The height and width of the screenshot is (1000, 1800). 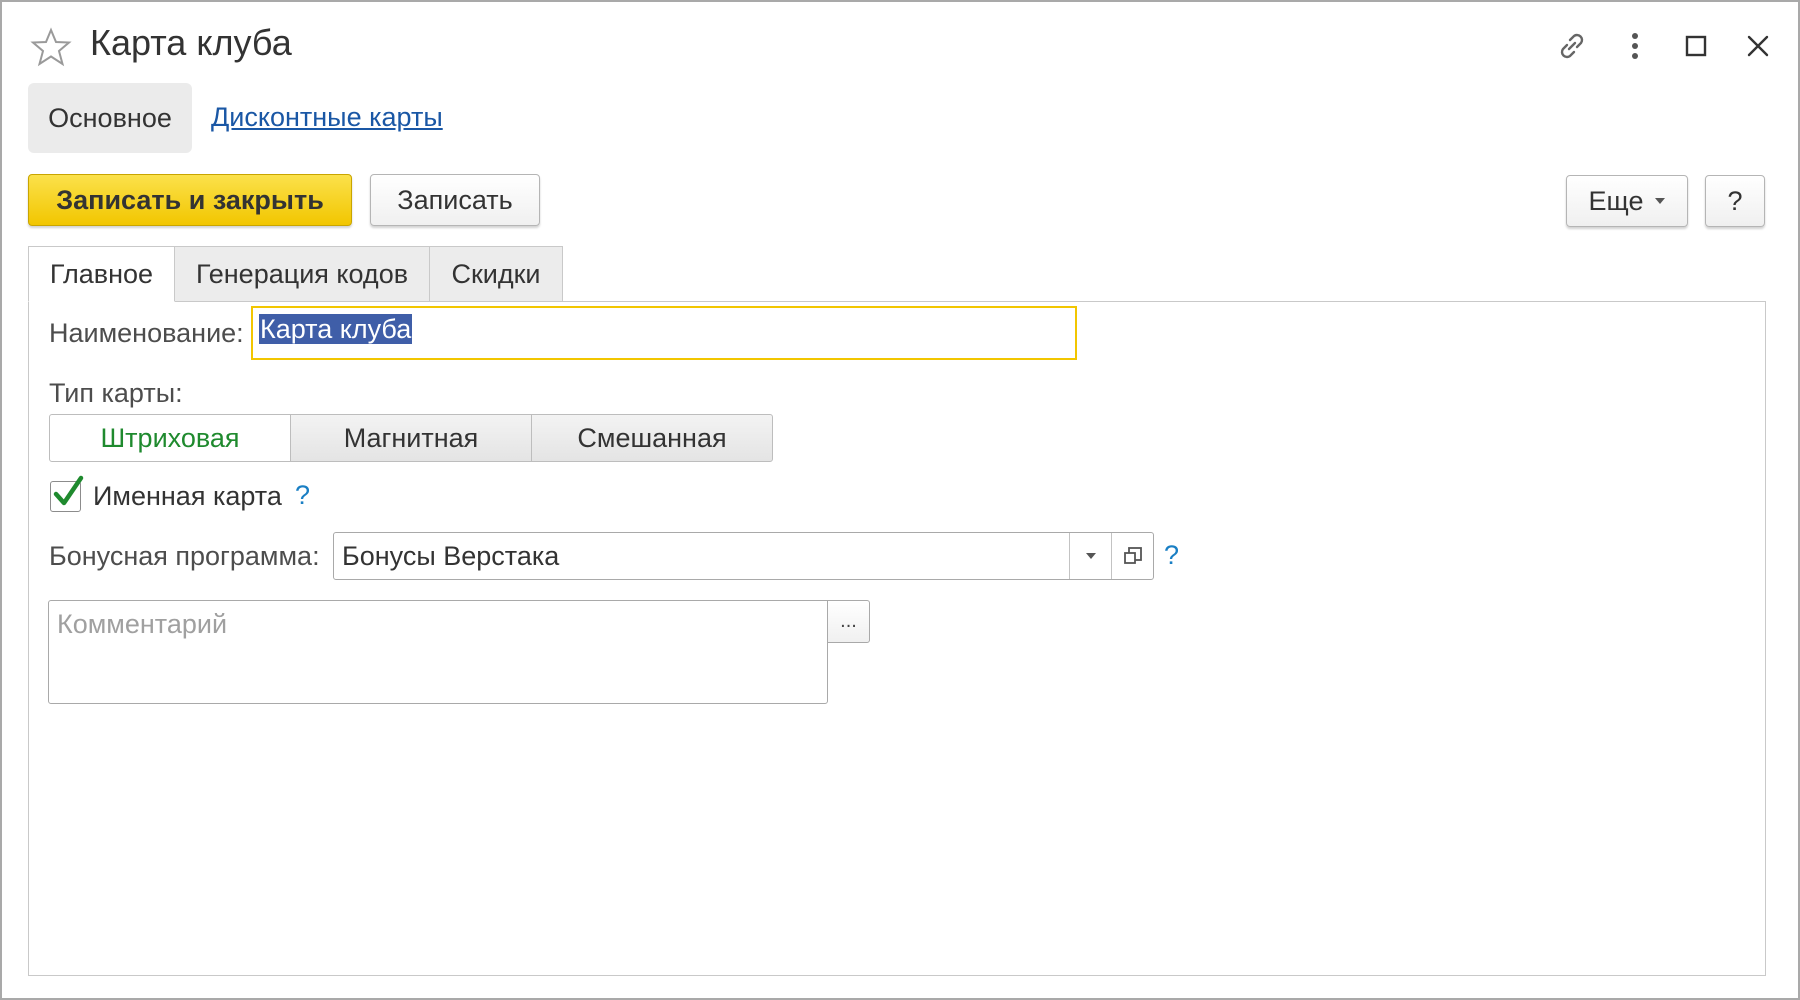 I want to click on more-vertical-icon, so click(x=1635, y=46).